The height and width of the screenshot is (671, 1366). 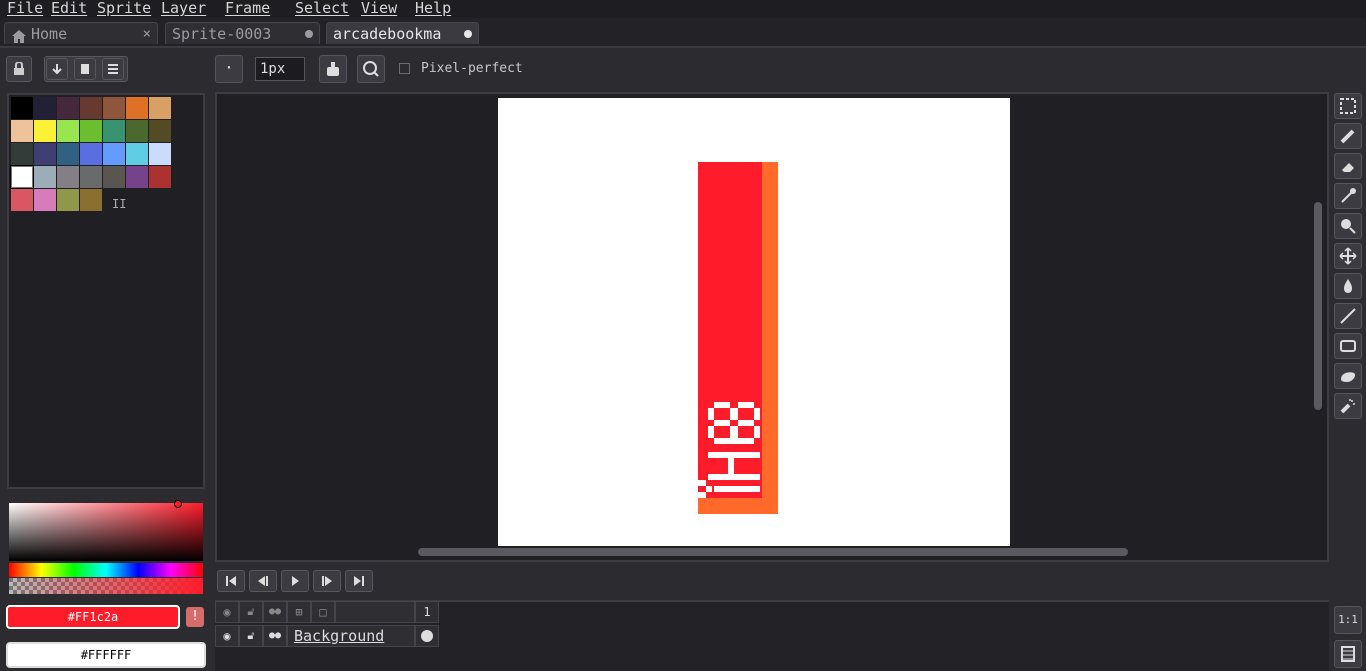 I want to click on cel-cell, so click(x=427, y=636).